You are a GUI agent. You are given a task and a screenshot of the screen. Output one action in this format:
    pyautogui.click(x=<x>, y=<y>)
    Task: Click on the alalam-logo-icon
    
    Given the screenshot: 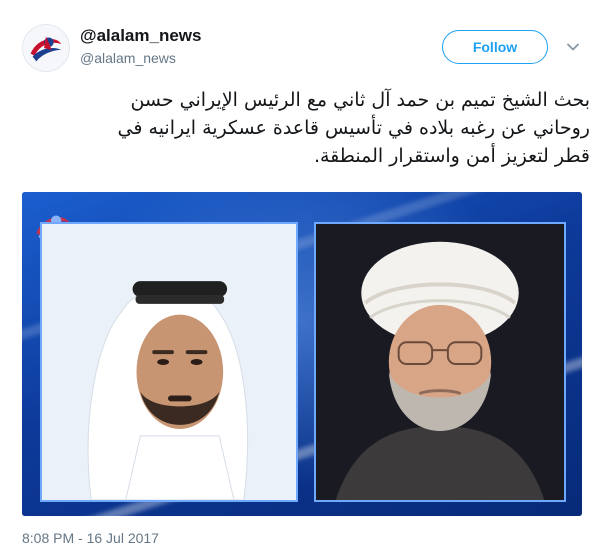 What is the action you would take?
    pyautogui.click(x=46, y=48)
    